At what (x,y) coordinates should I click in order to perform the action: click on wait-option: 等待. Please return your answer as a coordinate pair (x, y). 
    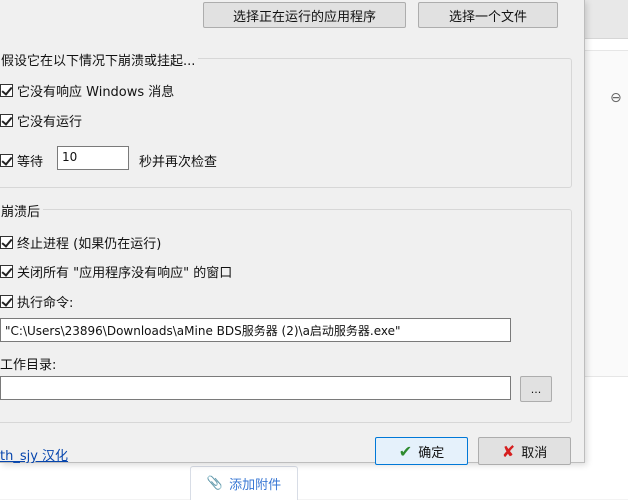
    Looking at the image, I should click on (21, 160).